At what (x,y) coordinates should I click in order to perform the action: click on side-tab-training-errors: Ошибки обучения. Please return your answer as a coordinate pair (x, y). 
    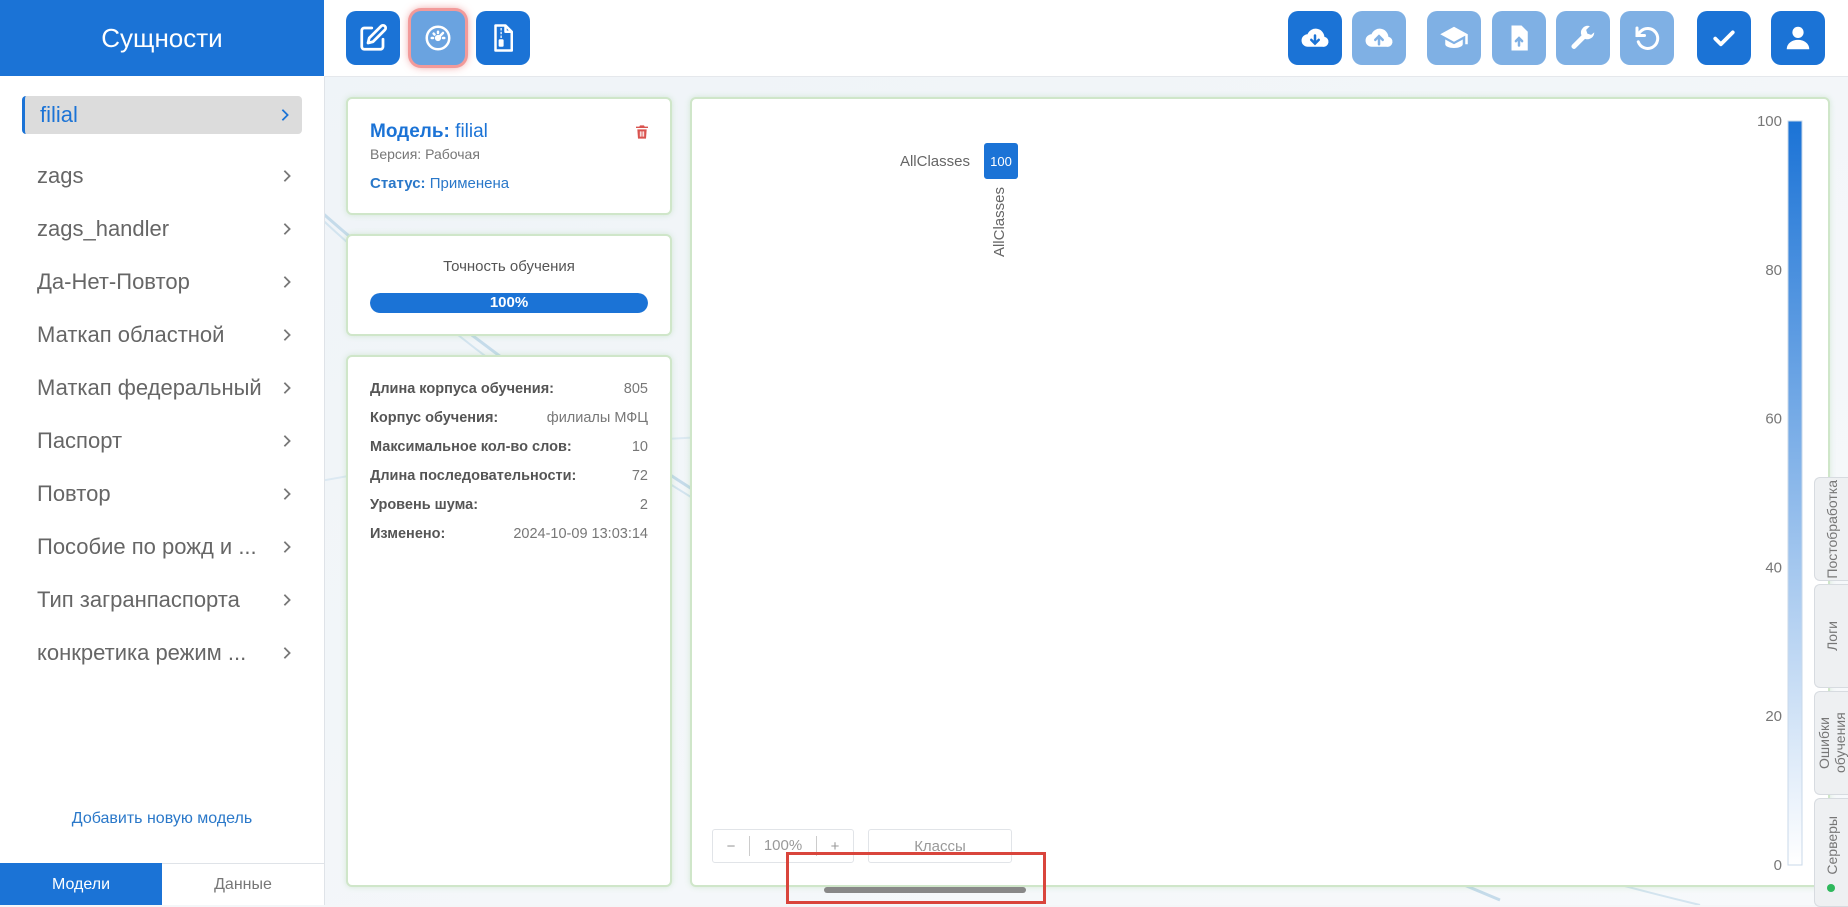
    Looking at the image, I should click on (1831, 743).